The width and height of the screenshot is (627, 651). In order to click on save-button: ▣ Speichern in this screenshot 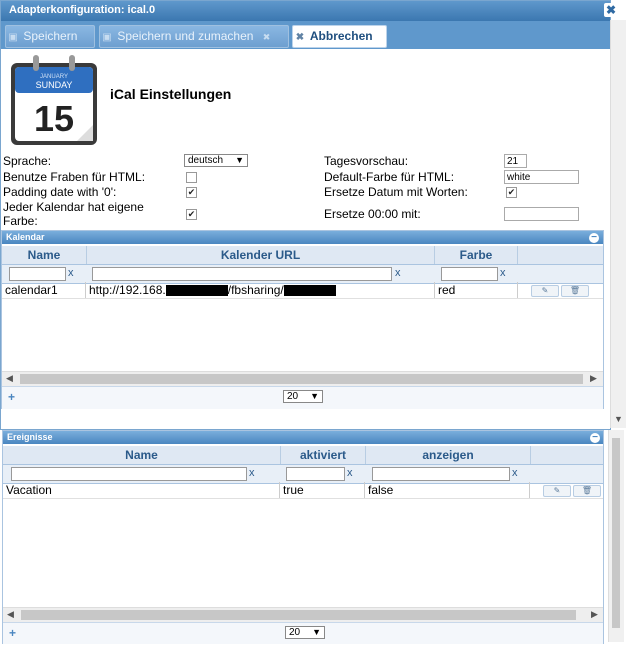, I will do `click(50, 36)`.